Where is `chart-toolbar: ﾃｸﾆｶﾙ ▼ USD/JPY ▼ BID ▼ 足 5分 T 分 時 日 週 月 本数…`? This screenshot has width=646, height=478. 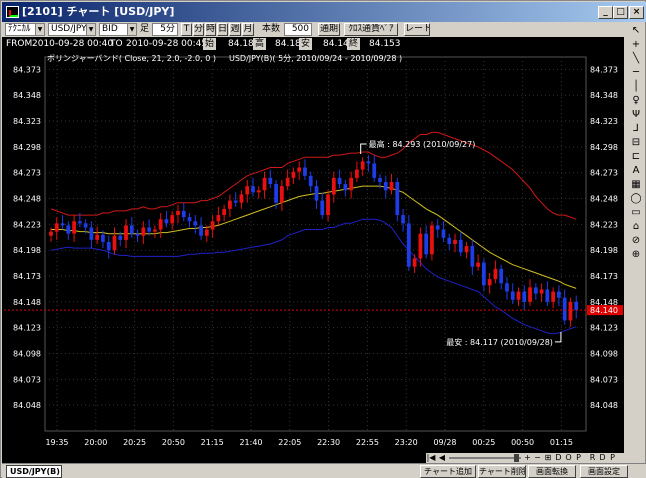 chart-toolbar: ﾃｸﾆｶﾙ ▼ USD/JPY ▼ BID ▼ 足 5分 T 分 時 日 週 月 本数… is located at coordinates (313, 29).